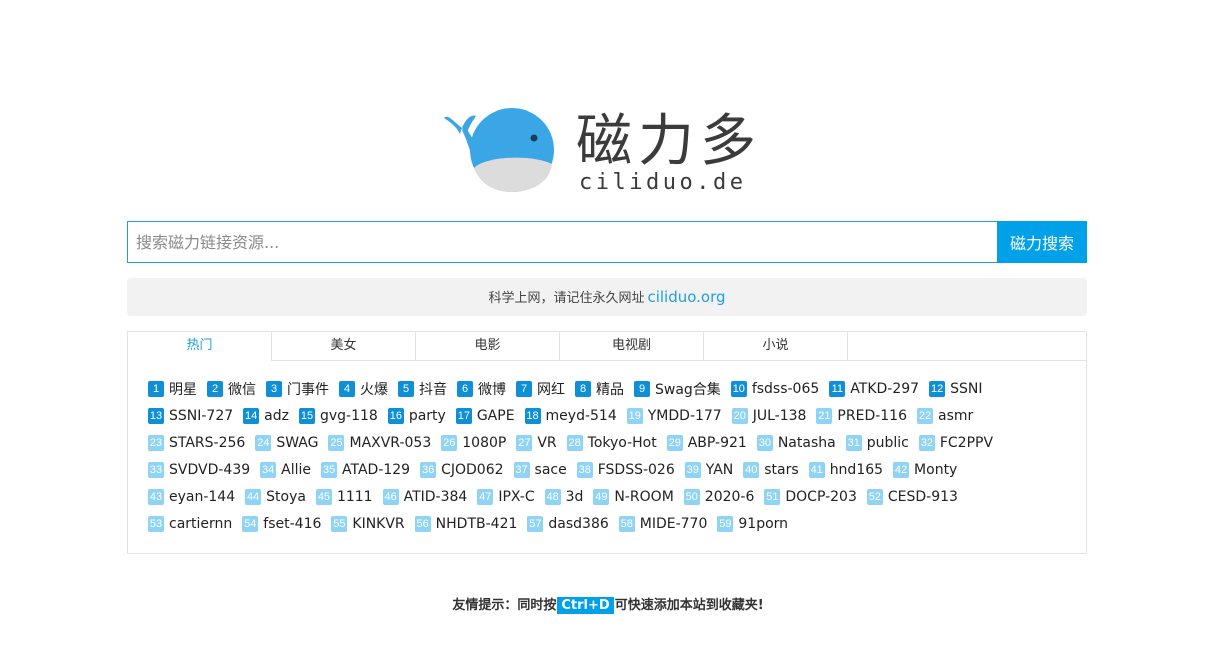 Image resolution: width=1216 pixels, height=665 pixels. I want to click on keyword-tag: 24 SWAG, so click(286, 442).